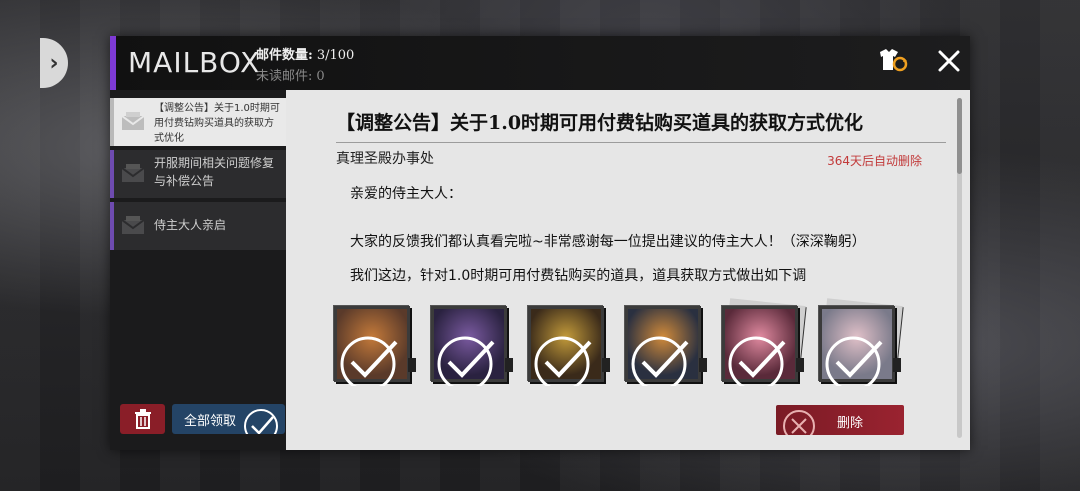  I want to click on delete-mail-label: 删除, so click(849, 423).